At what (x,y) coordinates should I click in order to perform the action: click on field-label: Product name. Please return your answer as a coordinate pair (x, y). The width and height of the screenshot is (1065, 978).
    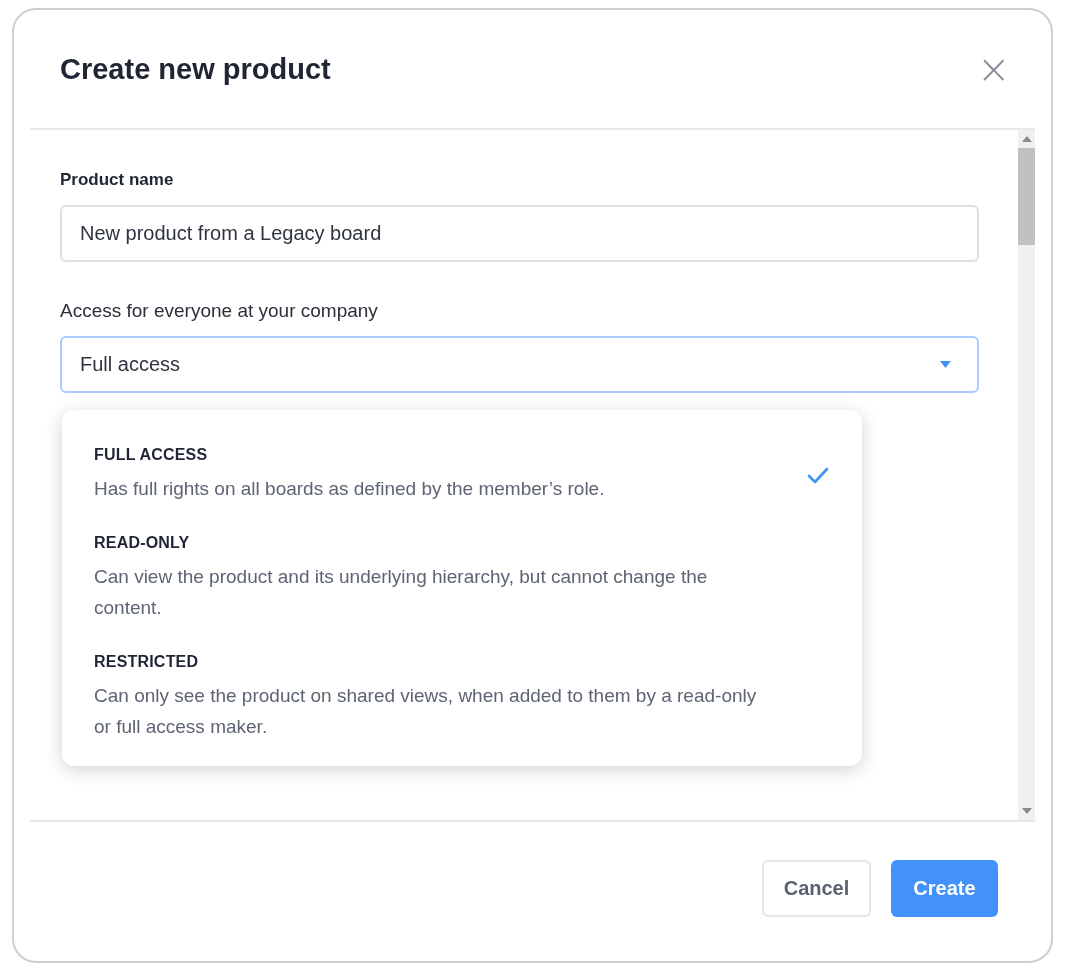
    Looking at the image, I should click on (117, 180).